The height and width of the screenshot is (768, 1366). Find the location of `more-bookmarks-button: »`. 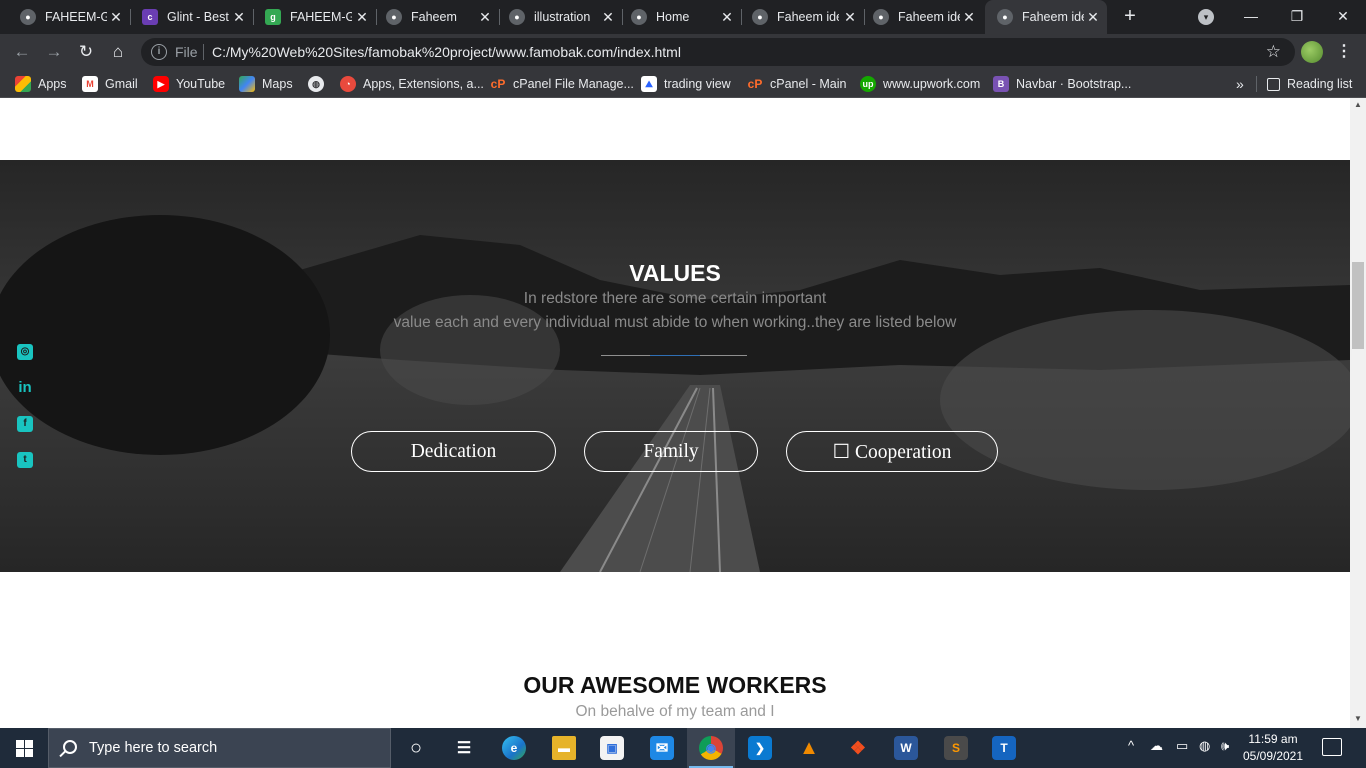

more-bookmarks-button: » is located at coordinates (1240, 84).